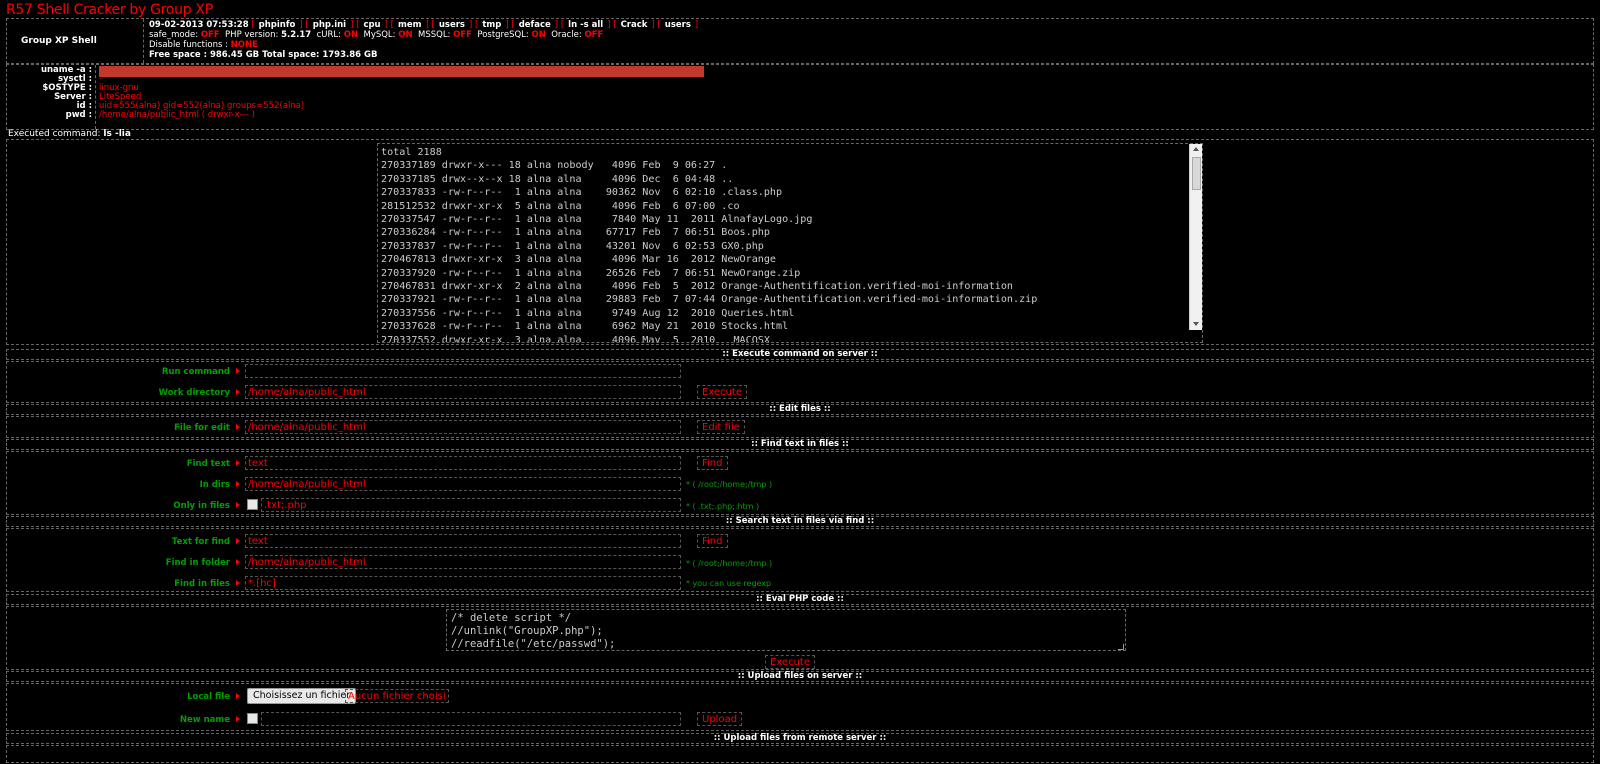 This screenshot has height=764, width=1600. What do you see at coordinates (800, 354) in the screenshot?
I see `section-exec-header: :: Execute command on server ::` at bounding box center [800, 354].